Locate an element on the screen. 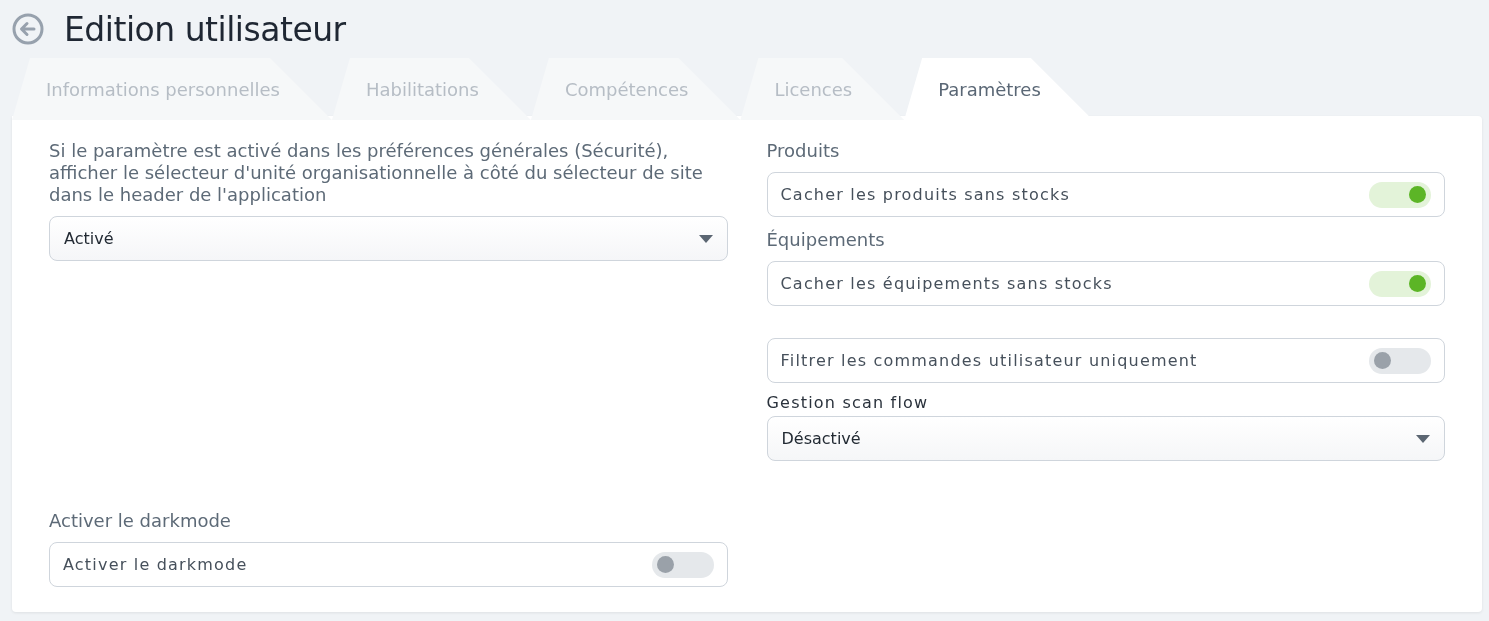  dropdown-value: Désactivé is located at coordinates (821, 438).